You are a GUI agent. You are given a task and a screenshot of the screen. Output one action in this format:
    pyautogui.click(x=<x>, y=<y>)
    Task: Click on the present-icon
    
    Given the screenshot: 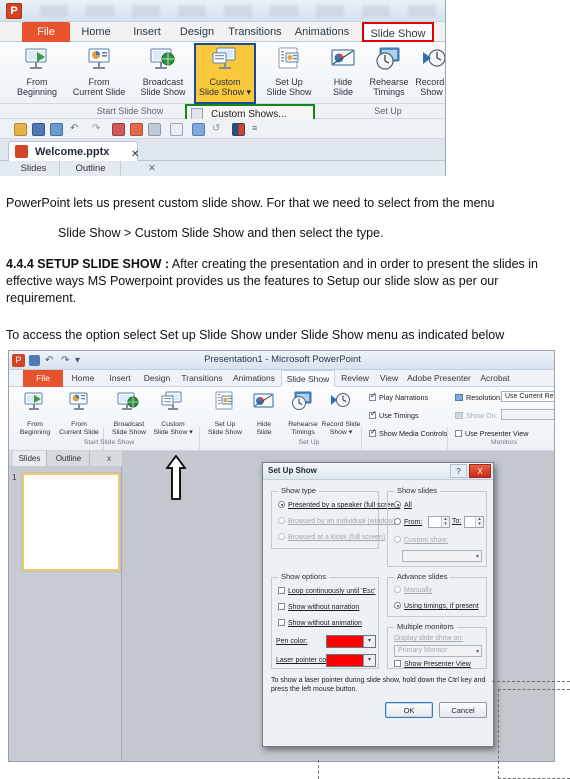 What is the action you would take?
    pyautogui.click(x=136, y=129)
    